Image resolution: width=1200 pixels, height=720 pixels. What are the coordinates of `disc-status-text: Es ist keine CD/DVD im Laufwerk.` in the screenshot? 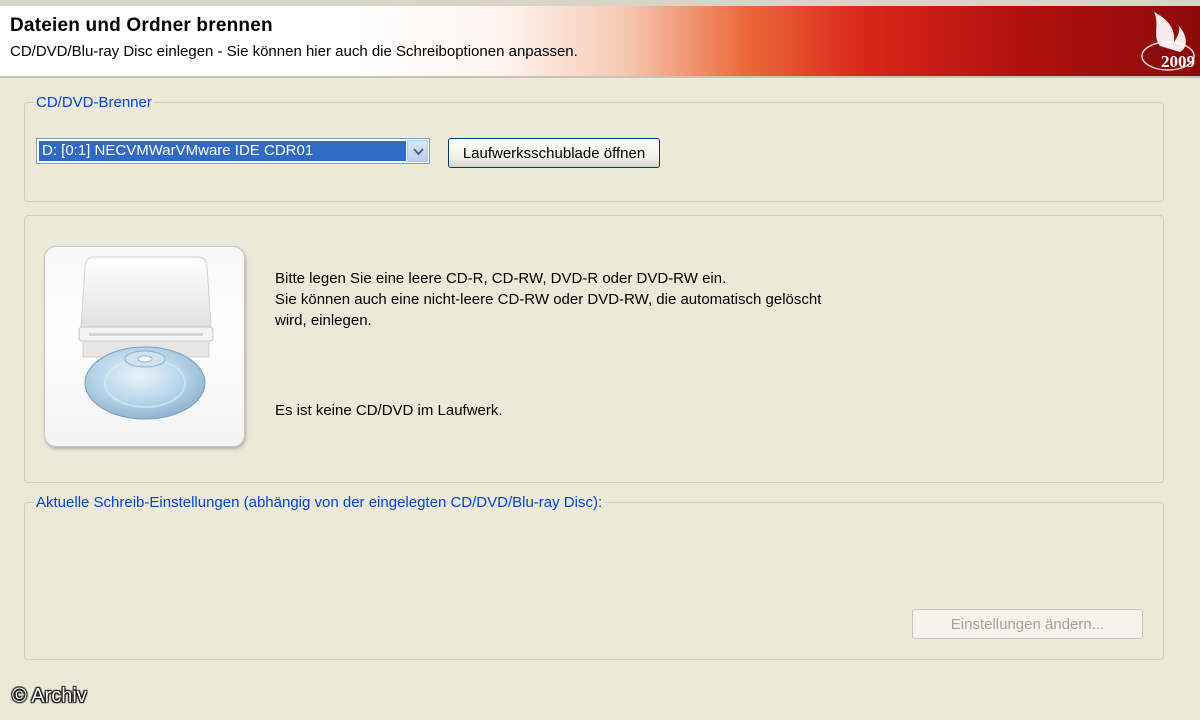 It's located at (389, 410).